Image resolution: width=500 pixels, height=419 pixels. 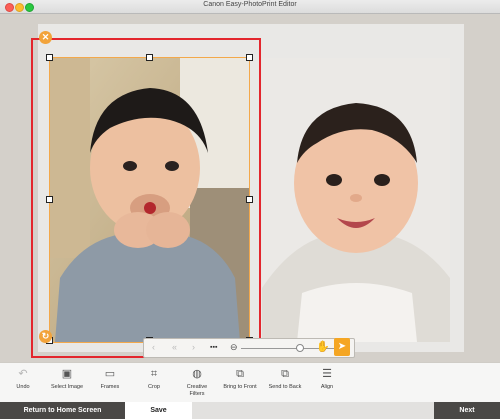 I want to click on undo-button: ↶ Undo, so click(x=23, y=379).